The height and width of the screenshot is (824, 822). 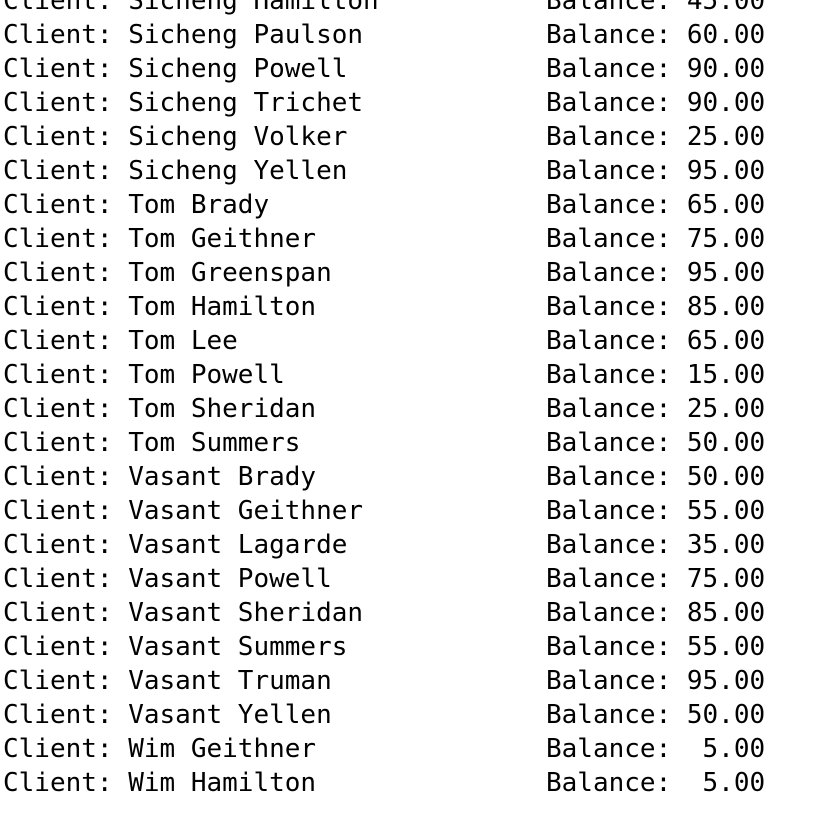 What do you see at coordinates (410, 35) in the screenshot?
I see `output-line: Client: Sicheng Paulson Balance: 60.00` at bounding box center [410, 35].